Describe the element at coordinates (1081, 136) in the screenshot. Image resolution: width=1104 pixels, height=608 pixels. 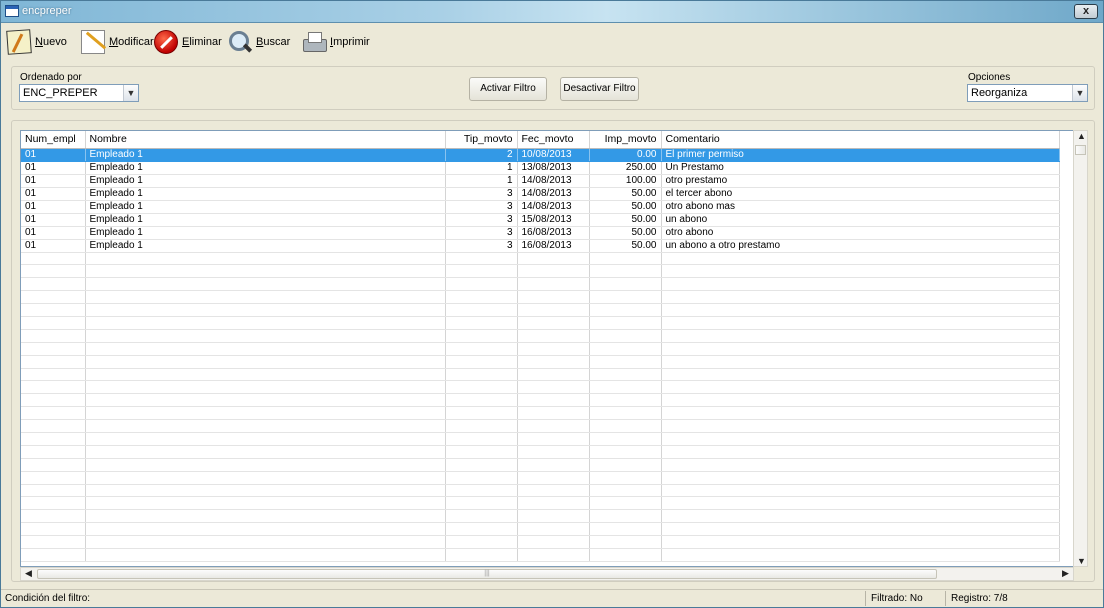
I see `scroll-up-icon: ▲` at that location.